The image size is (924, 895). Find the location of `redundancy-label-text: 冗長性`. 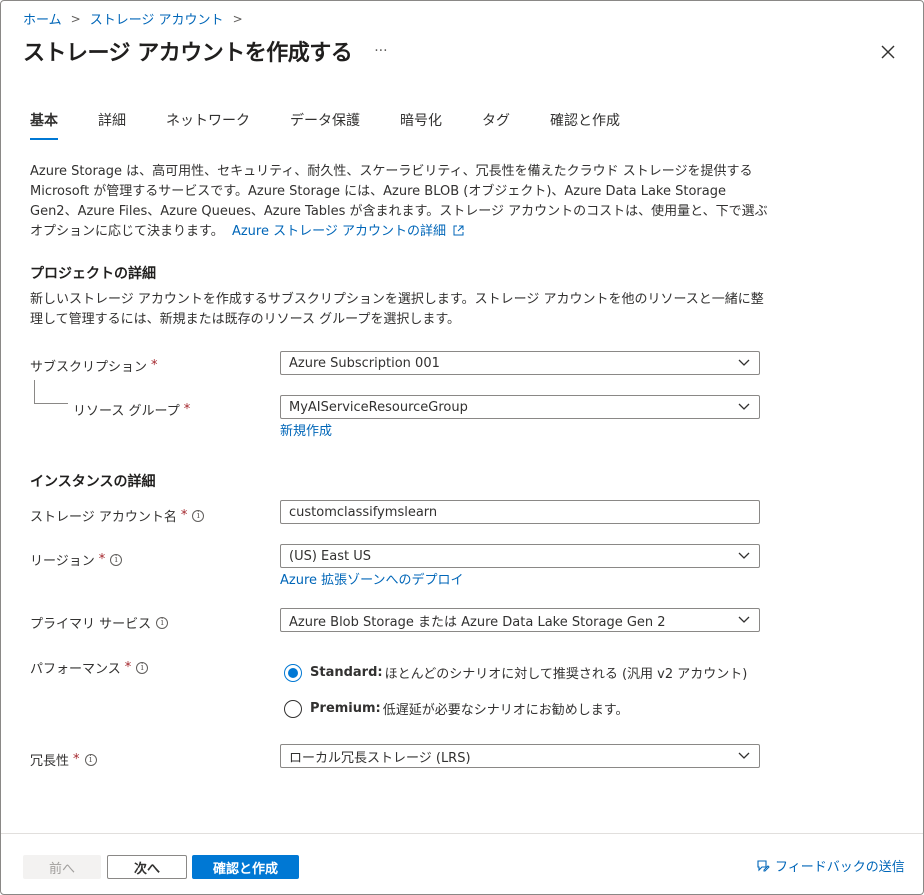

redundancy-label-text: 冗長性 is located at coordinates (50, 761).